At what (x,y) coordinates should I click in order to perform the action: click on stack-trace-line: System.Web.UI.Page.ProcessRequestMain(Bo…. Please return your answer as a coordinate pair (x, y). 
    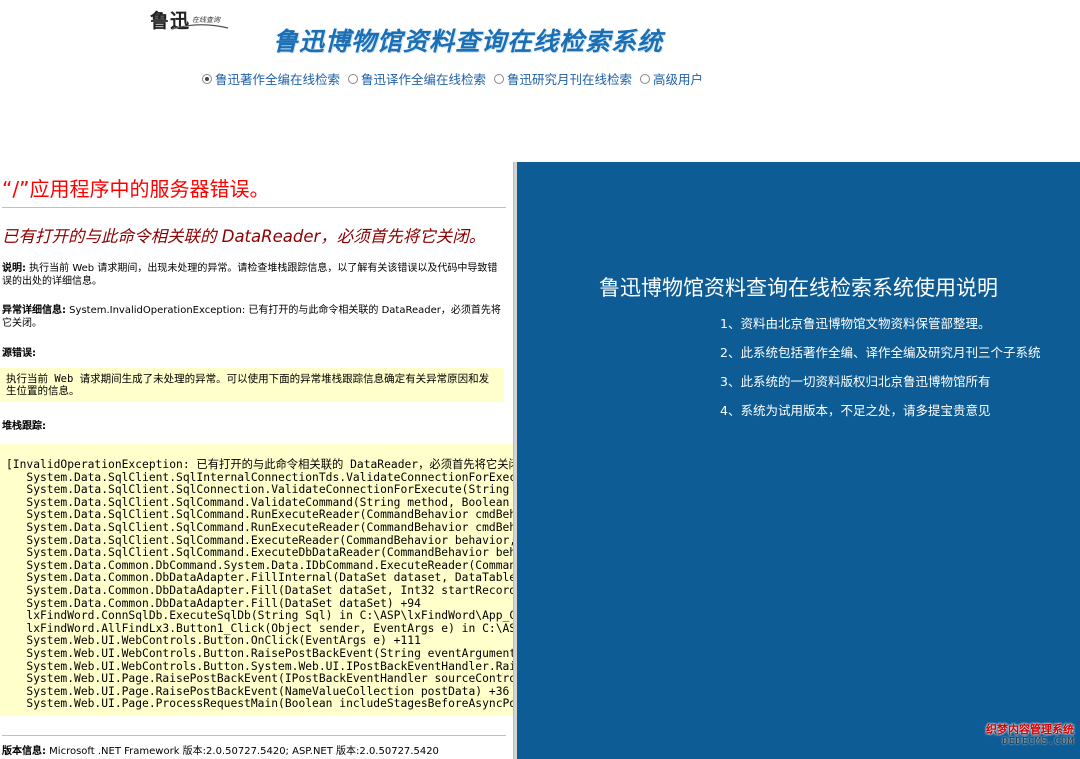
    Looking at the image, I should click on (269, 704).